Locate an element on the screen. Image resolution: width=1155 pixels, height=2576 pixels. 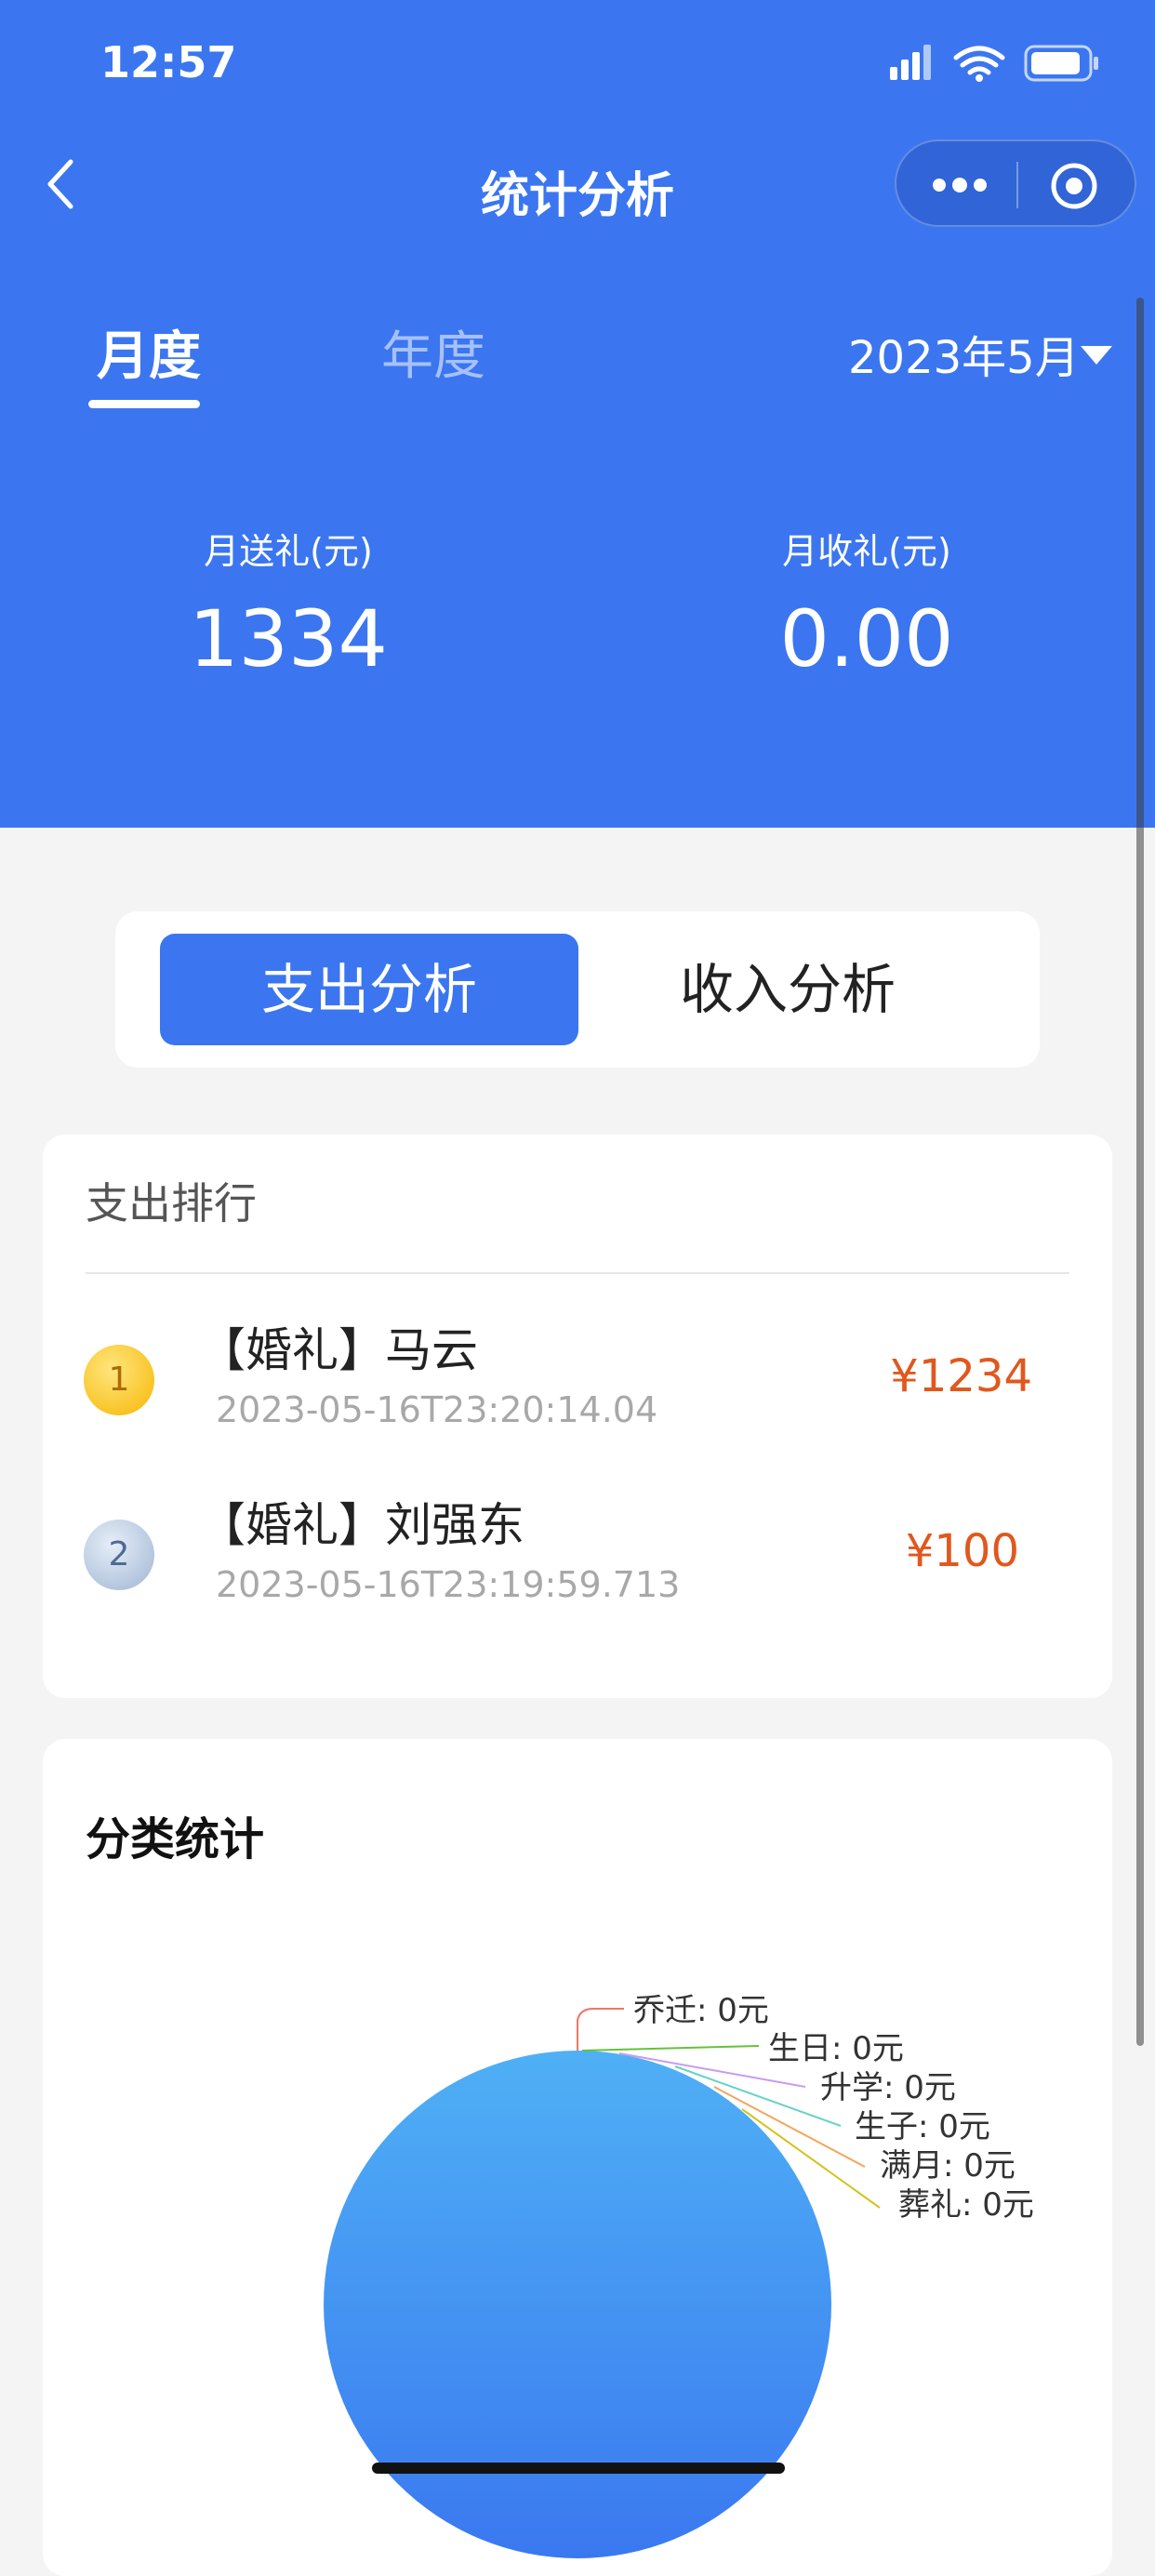
close-target-icon is located at coordinates (1074, 186).